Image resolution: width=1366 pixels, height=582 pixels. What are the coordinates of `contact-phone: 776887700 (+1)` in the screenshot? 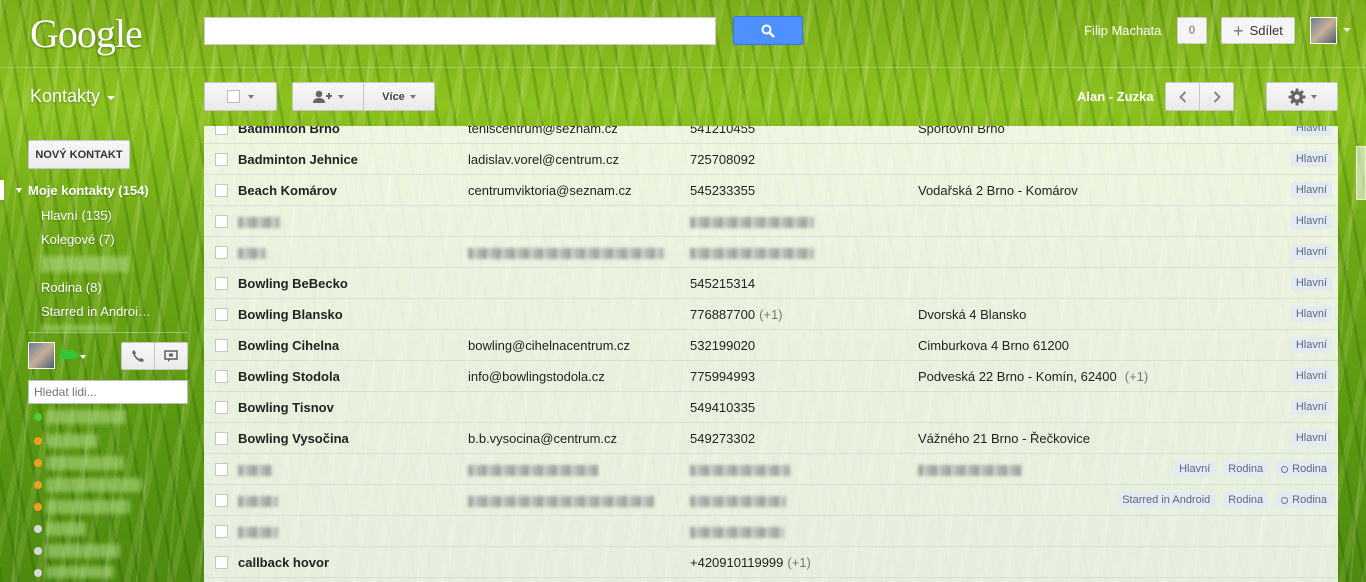 It's located at (736, 314).